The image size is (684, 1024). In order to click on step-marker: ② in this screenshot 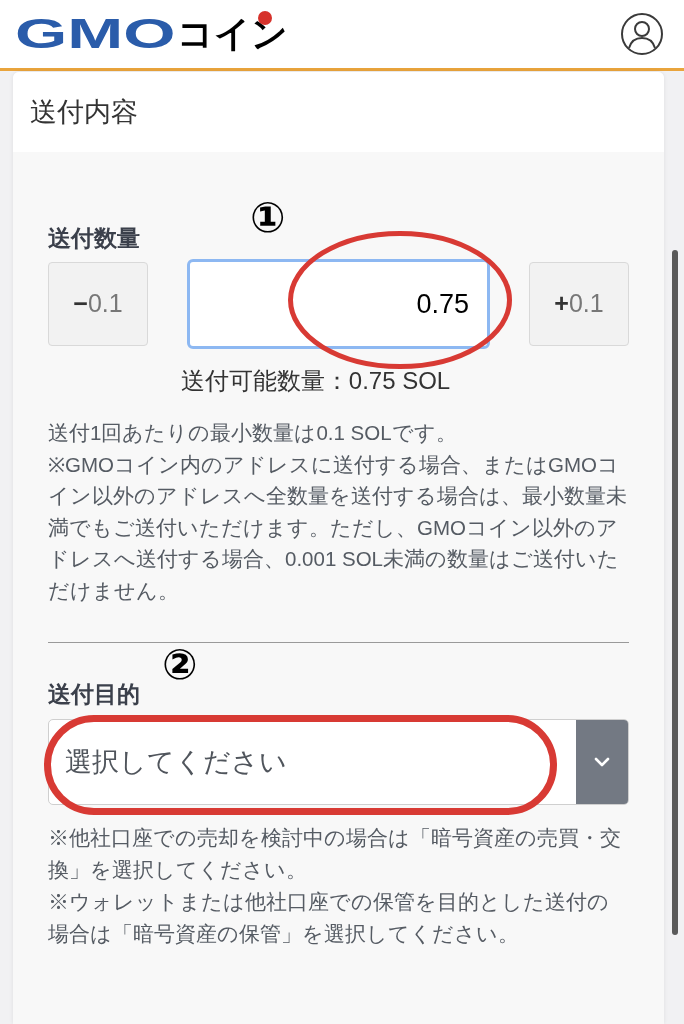, I will do `click(180, 665)`.